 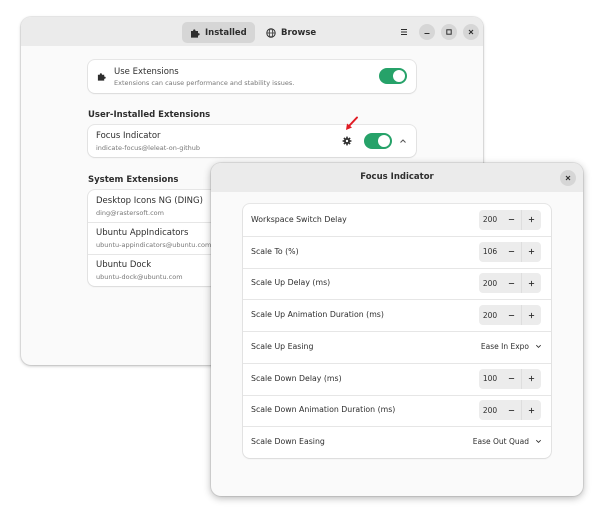 I want to click on spin-value: 106, so click(x=490, y=251).